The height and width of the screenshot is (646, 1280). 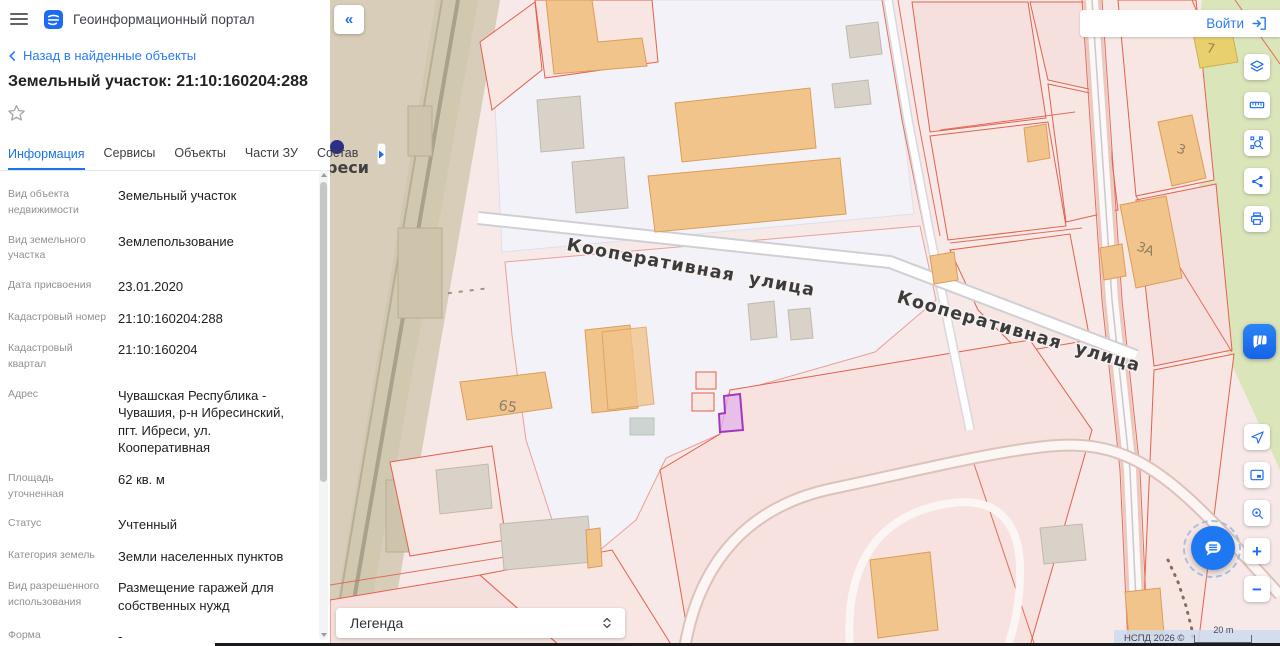 What do you see at coordinates (377, 623) in the screenshot?
I see `legend-label: Легенда` at bounding box center [377, 623].